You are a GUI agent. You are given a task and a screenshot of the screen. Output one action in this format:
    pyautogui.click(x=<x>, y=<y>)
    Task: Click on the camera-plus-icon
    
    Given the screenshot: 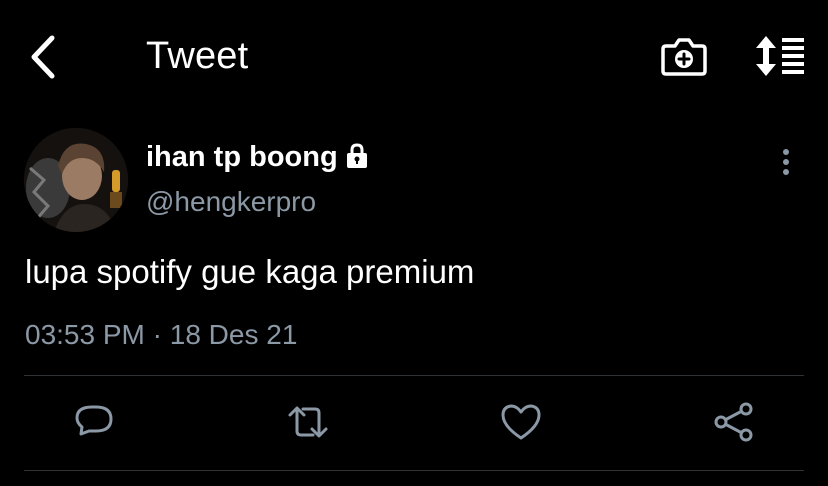 What is the action you would take?
    pyautogui.click(x=684, y=57)
    